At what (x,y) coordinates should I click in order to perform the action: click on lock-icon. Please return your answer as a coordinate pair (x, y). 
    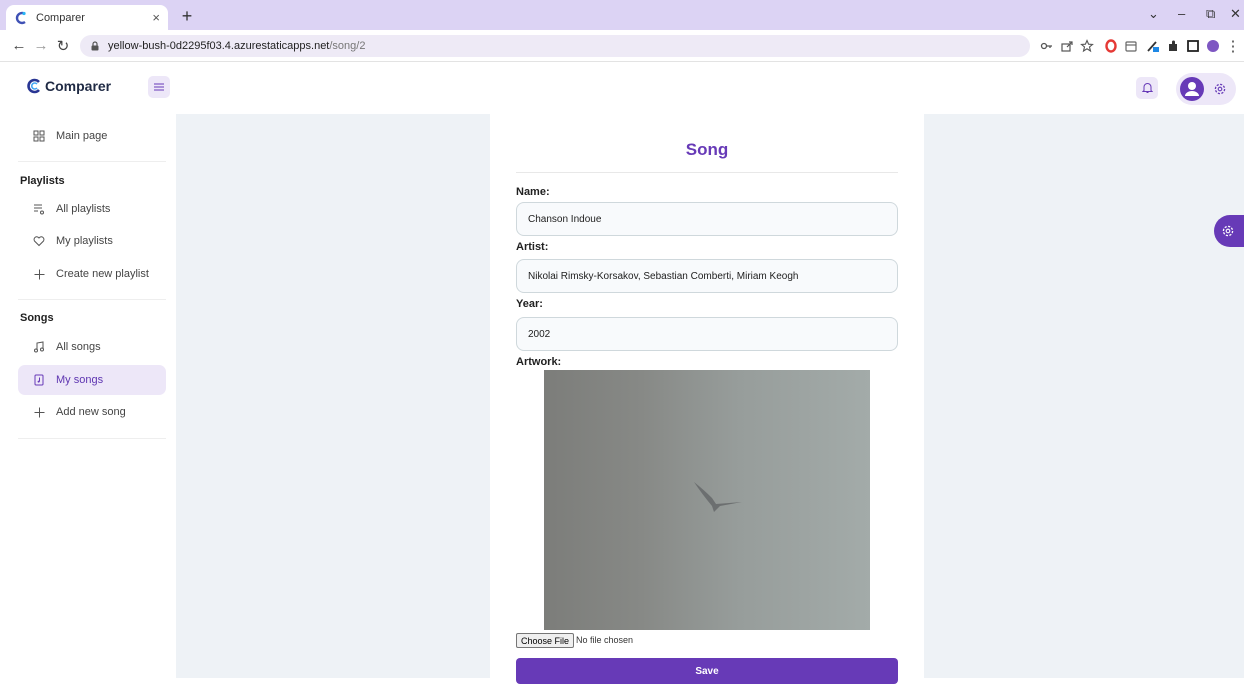
    Looking at the image, I should click on (95, 46).